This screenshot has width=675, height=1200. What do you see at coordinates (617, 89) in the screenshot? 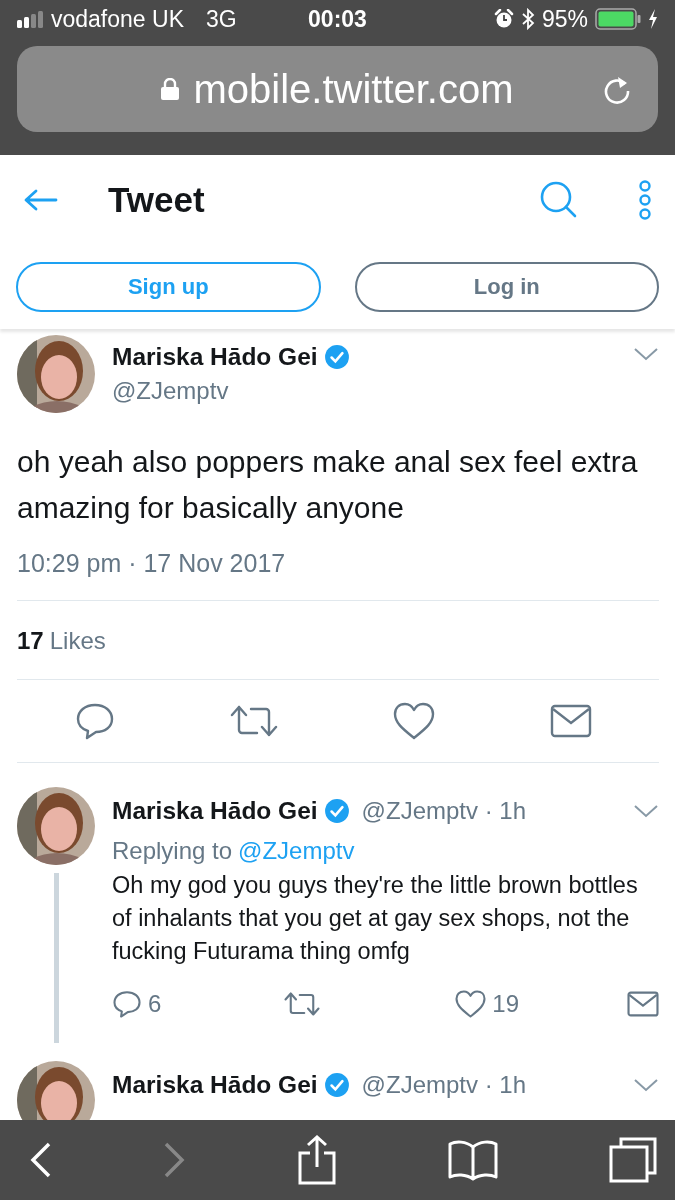
I see `reload-icon` at bounding box center [617, 89].